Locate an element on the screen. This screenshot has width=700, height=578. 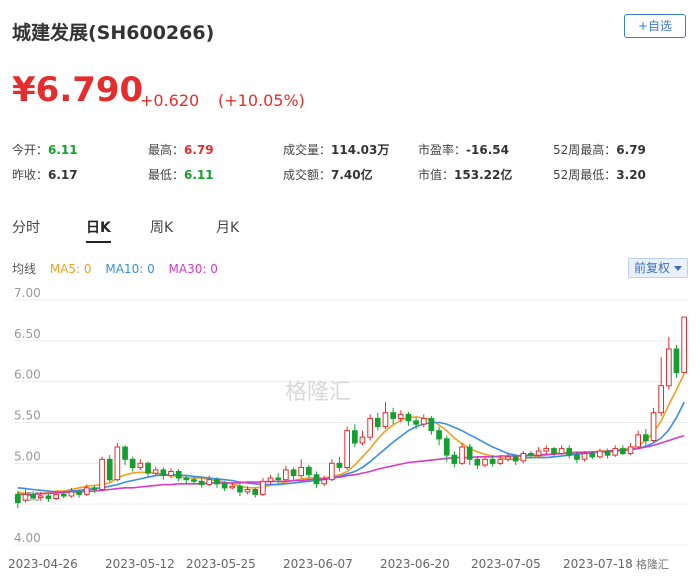
x-tick-label: 2023-05-12 is located at coordinates (140, 564).